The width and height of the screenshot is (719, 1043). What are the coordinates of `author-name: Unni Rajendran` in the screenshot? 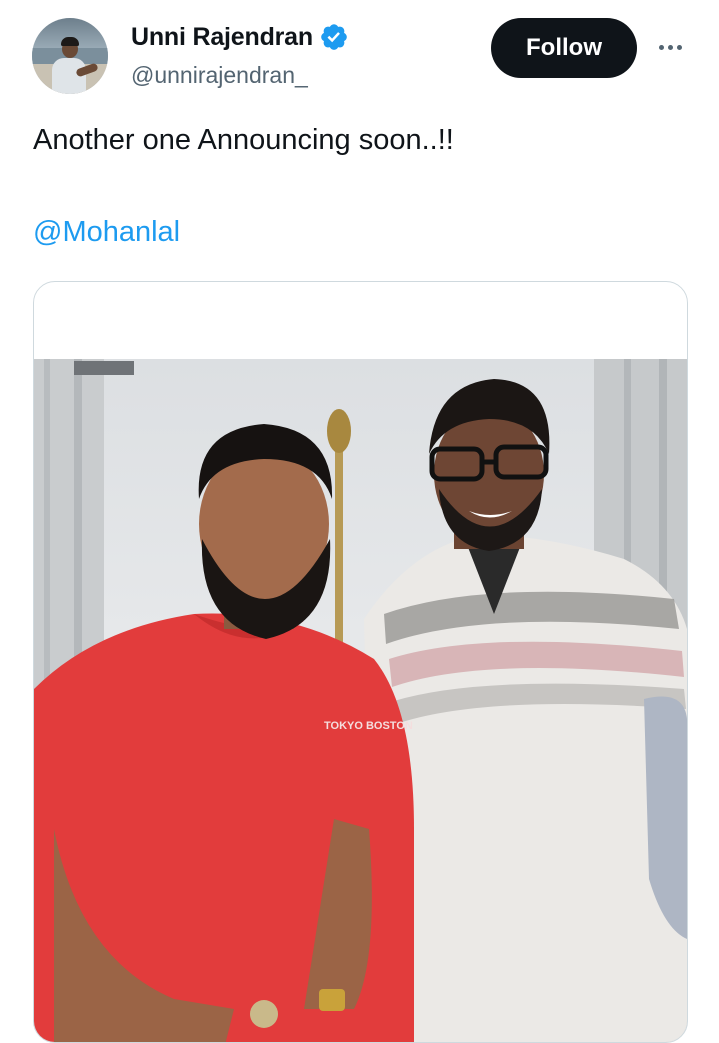 It's located at (222, 37).